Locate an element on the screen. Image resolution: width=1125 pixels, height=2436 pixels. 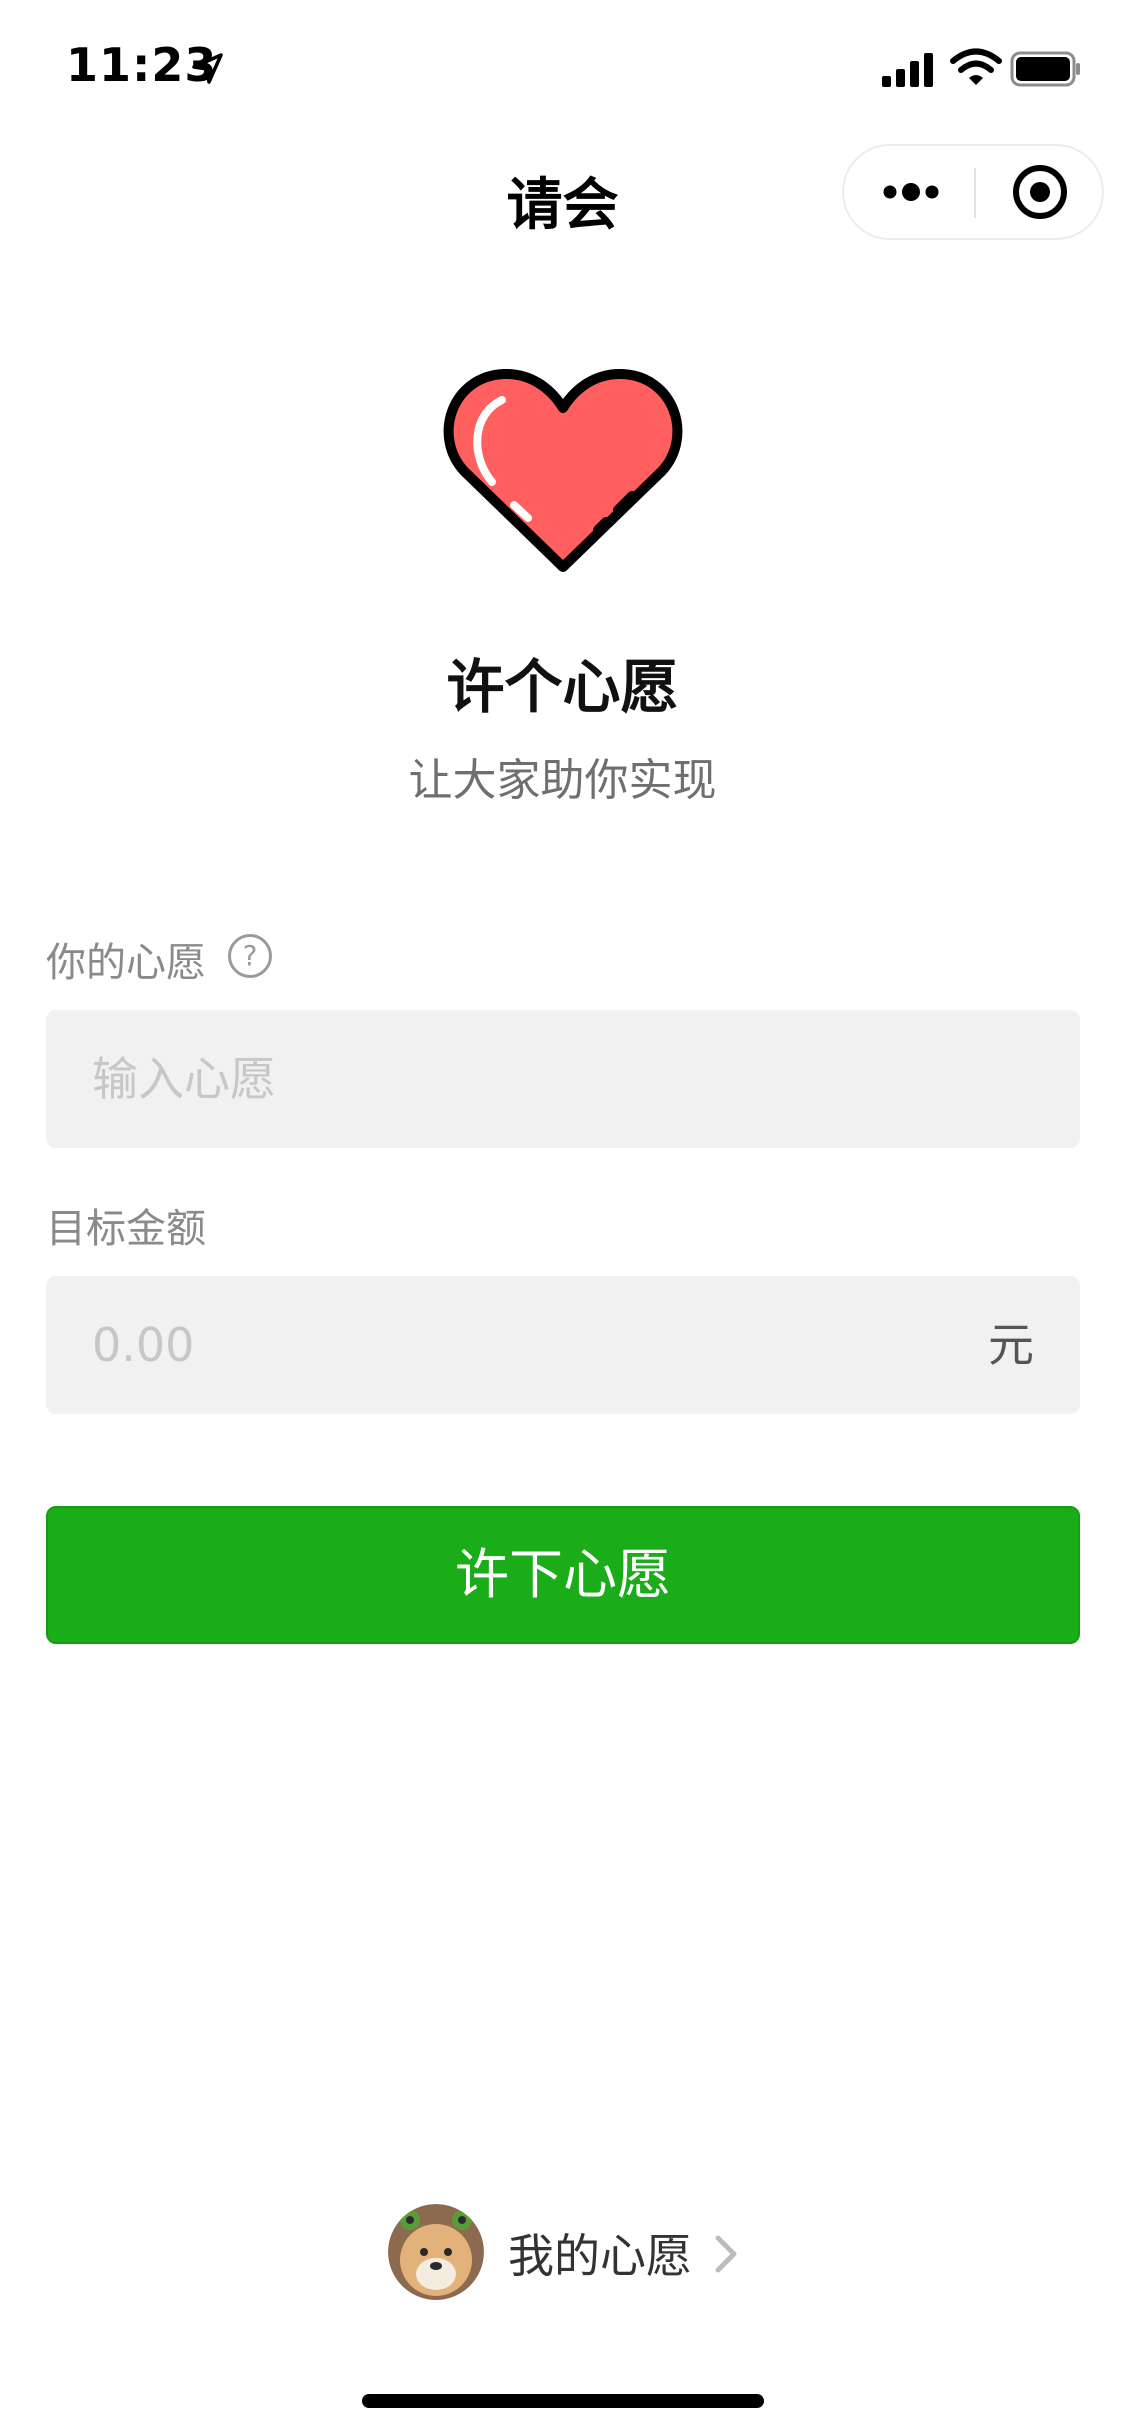
help-icon: ? is located at coordinates (250, 956).